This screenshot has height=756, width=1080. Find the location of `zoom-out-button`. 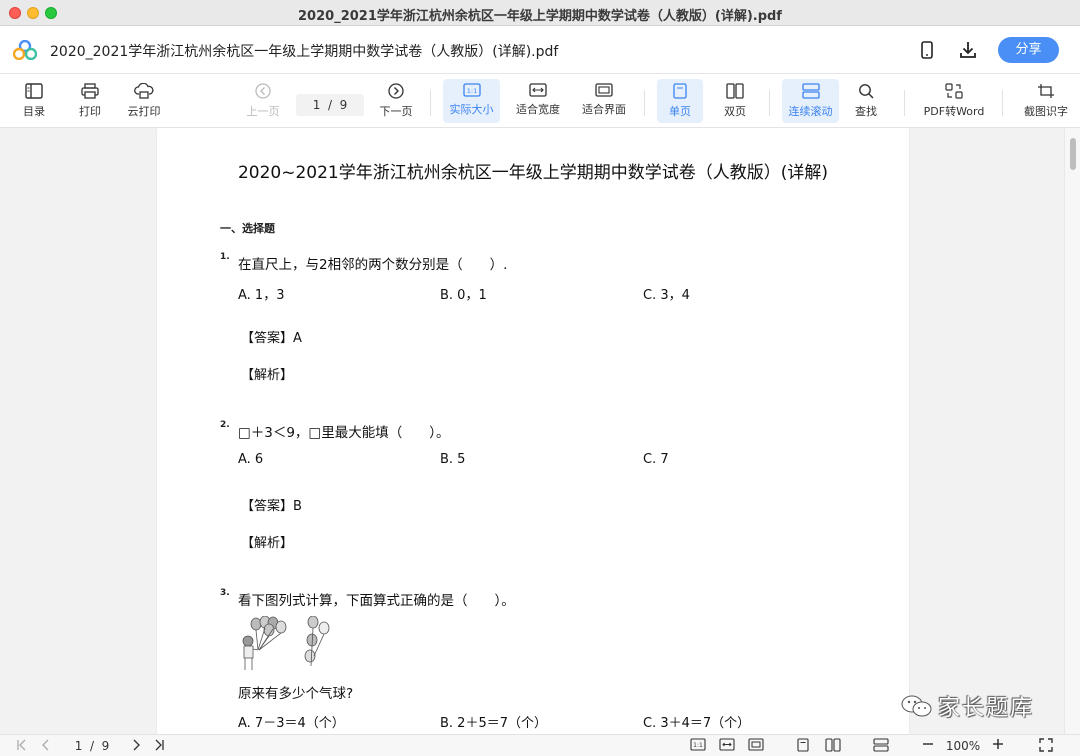

zoom-out-button is located at coordinates (928, 746).